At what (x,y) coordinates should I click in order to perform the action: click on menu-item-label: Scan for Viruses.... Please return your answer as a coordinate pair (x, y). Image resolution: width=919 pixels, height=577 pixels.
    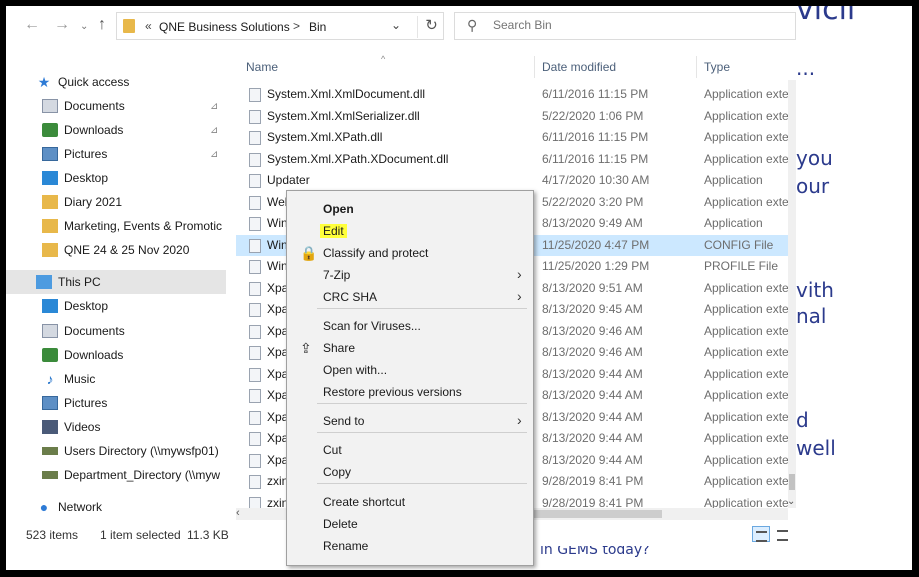
    Looking at the image, I should click on (372, 326).